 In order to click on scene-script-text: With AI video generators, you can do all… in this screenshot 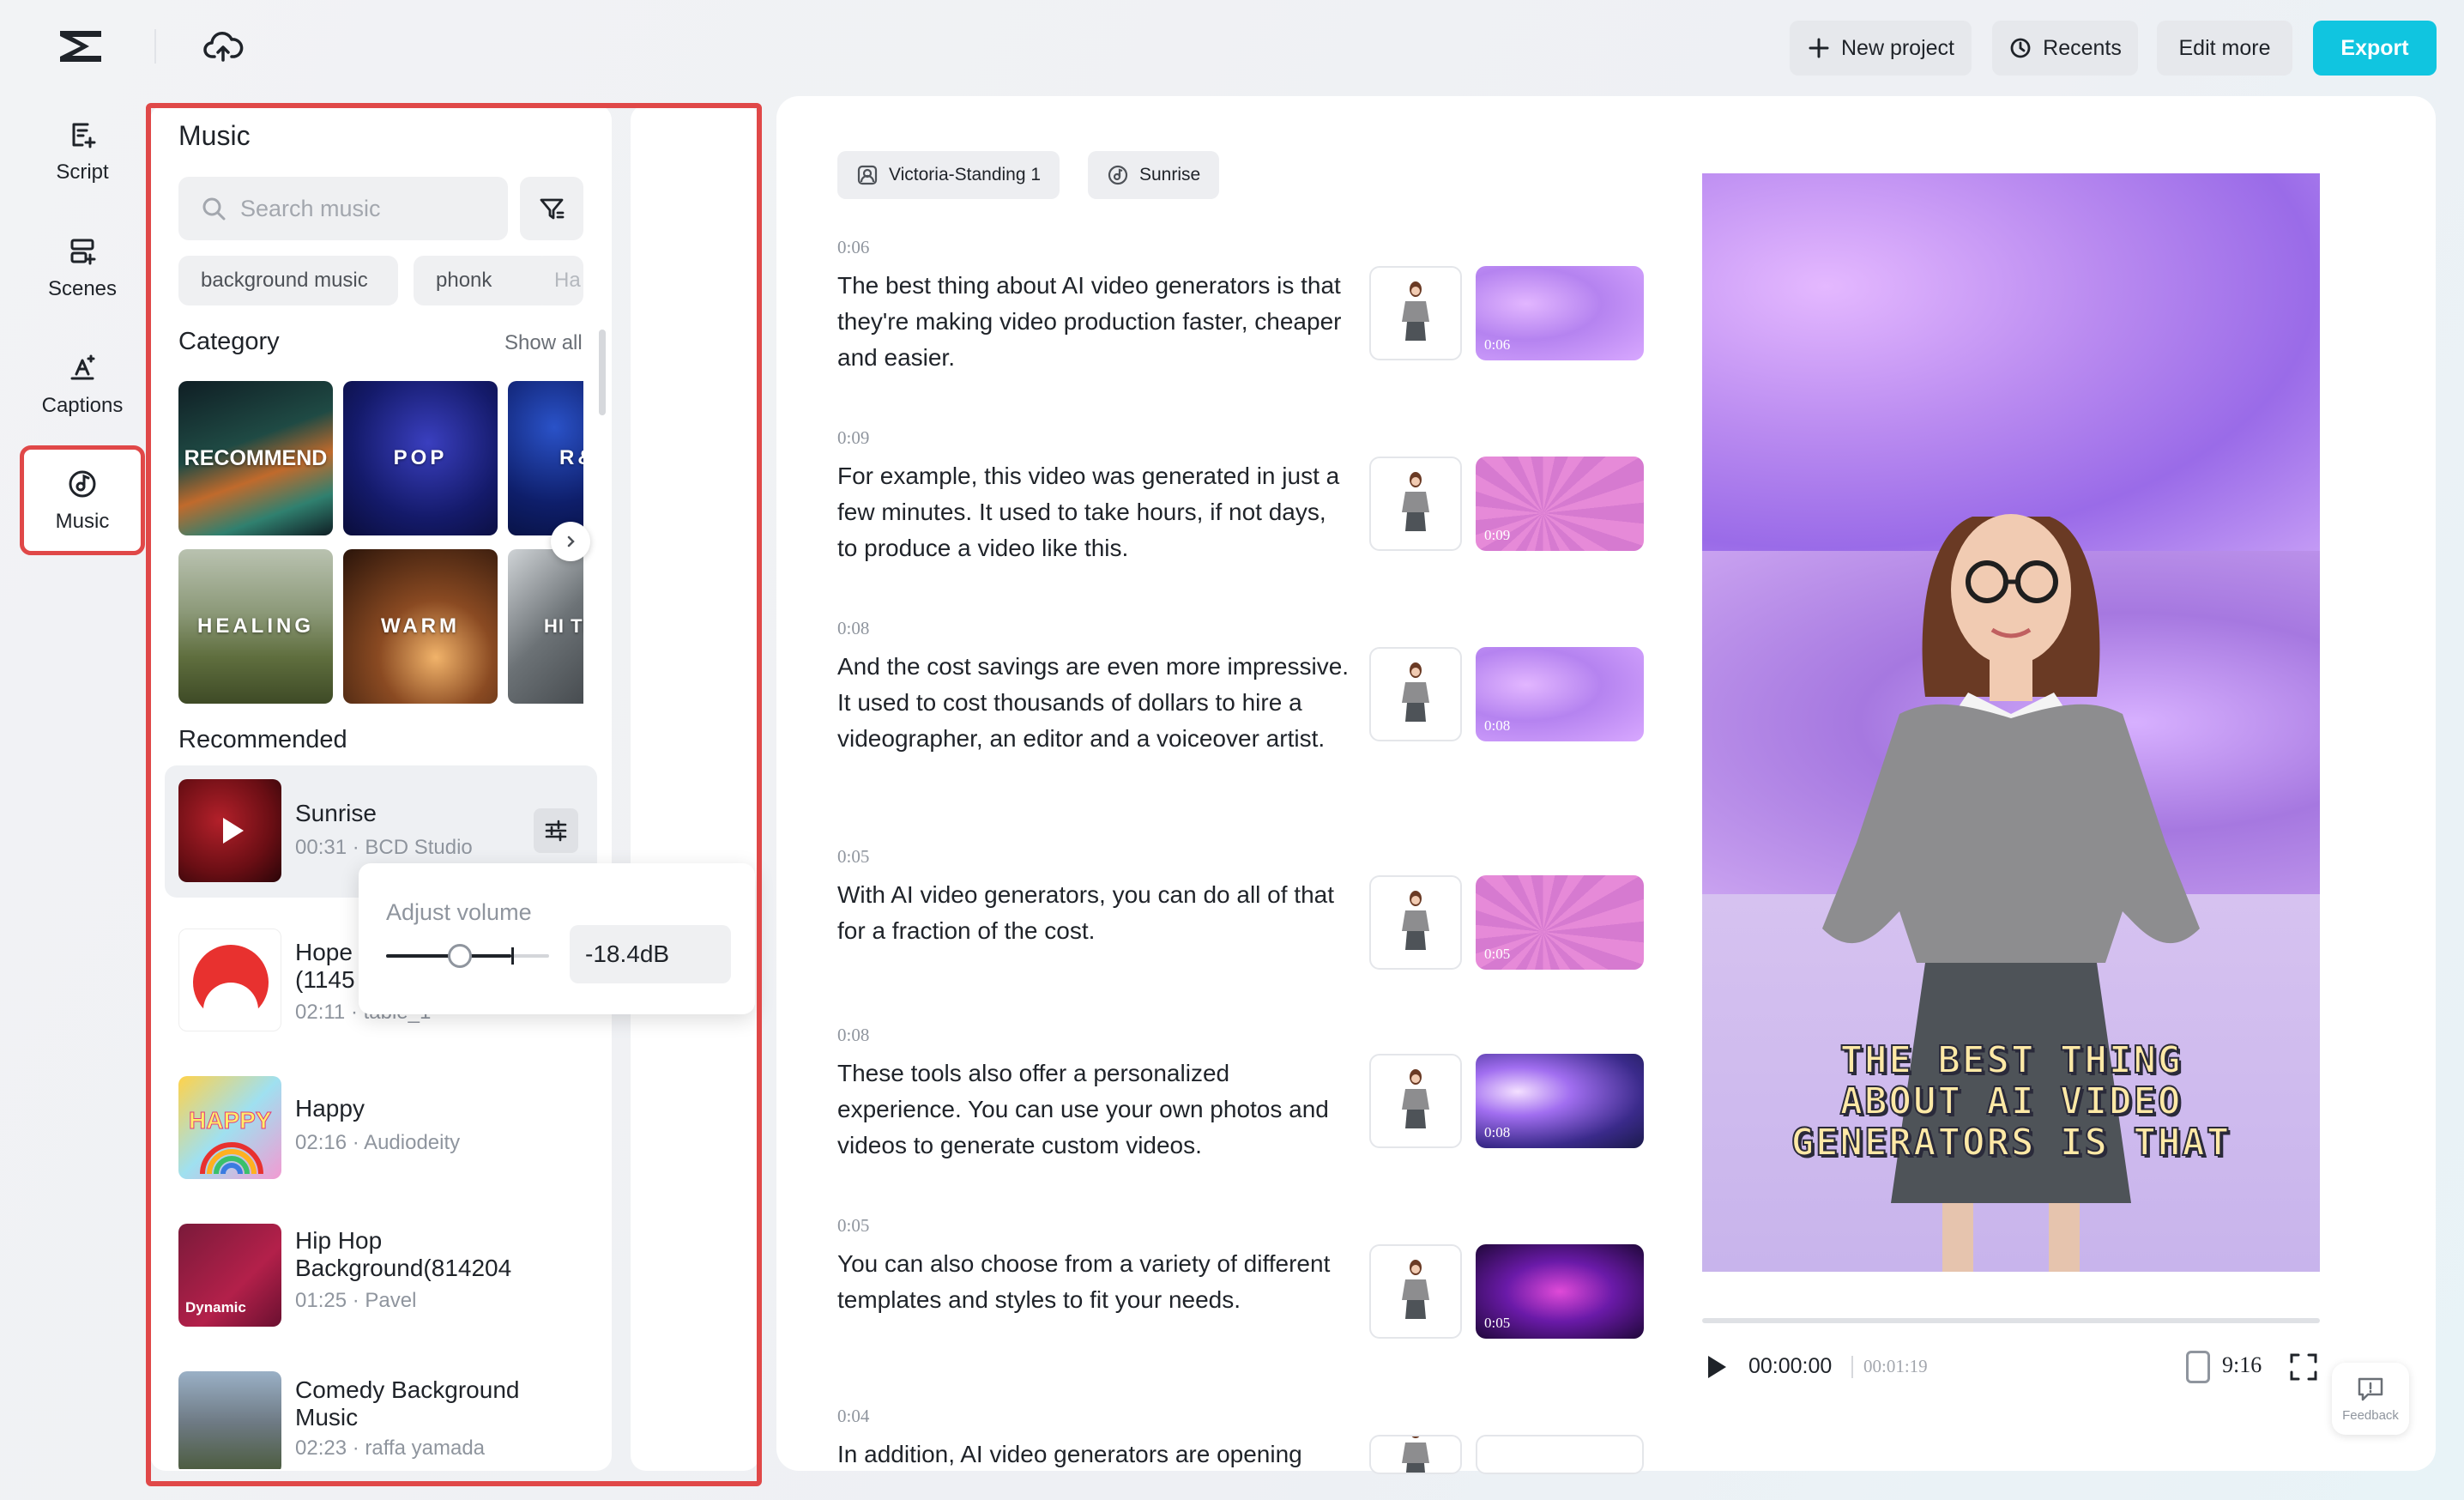, I will do `click(1094, 913)`.